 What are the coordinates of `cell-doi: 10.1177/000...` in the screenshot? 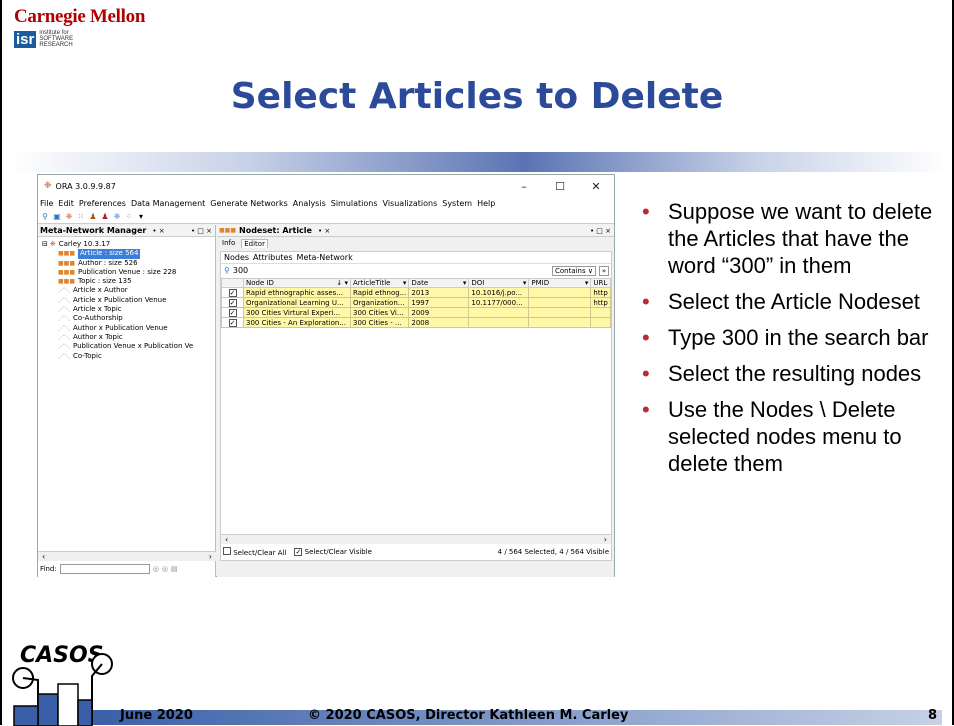 It's located at (499, 302).